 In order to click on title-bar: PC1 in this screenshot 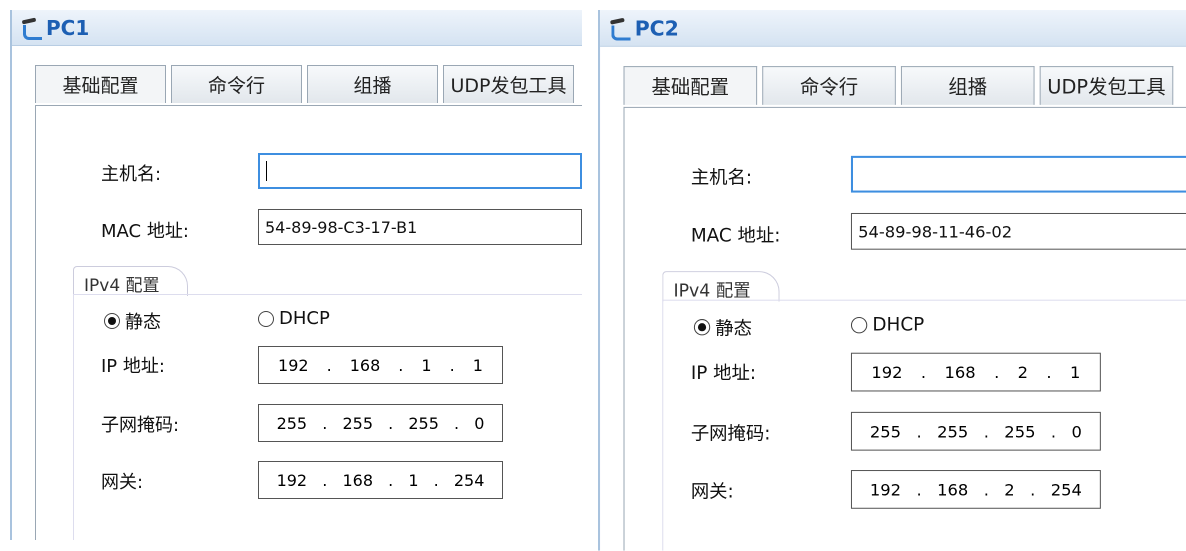, I will do `click(297, 28)`.